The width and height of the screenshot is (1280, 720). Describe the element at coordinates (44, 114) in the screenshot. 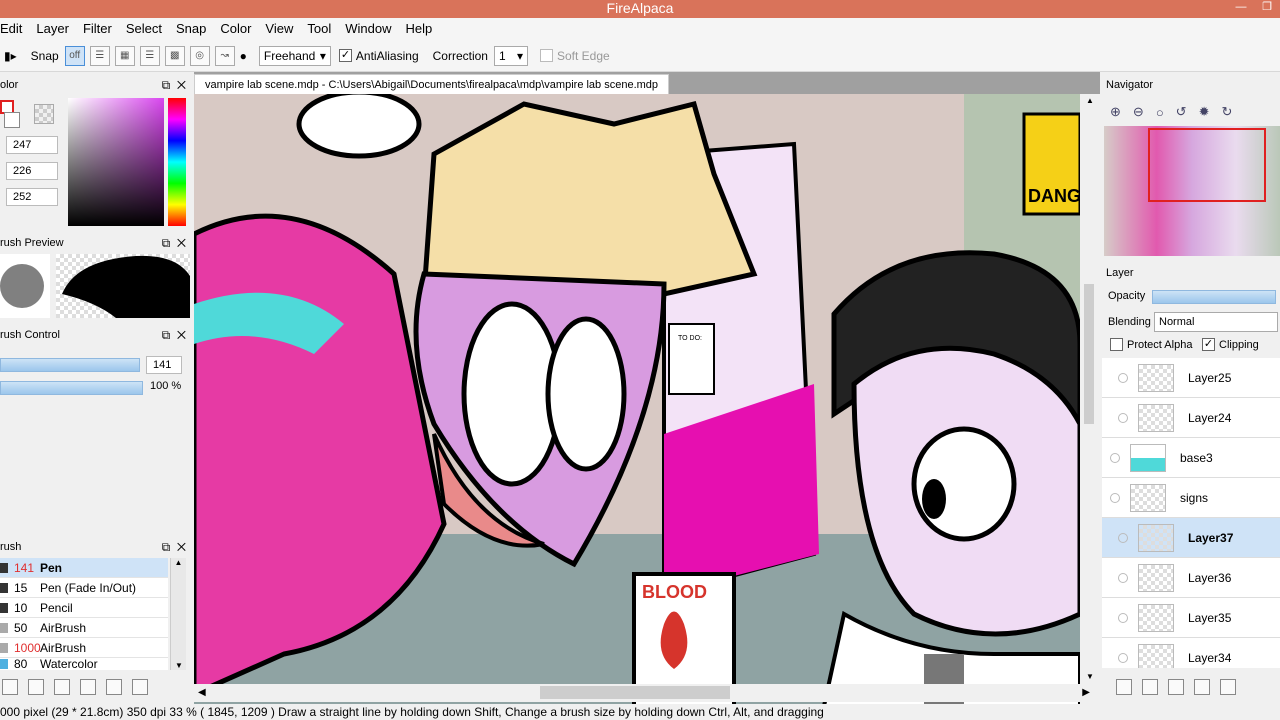

I see `transparent-swatch` at that location.